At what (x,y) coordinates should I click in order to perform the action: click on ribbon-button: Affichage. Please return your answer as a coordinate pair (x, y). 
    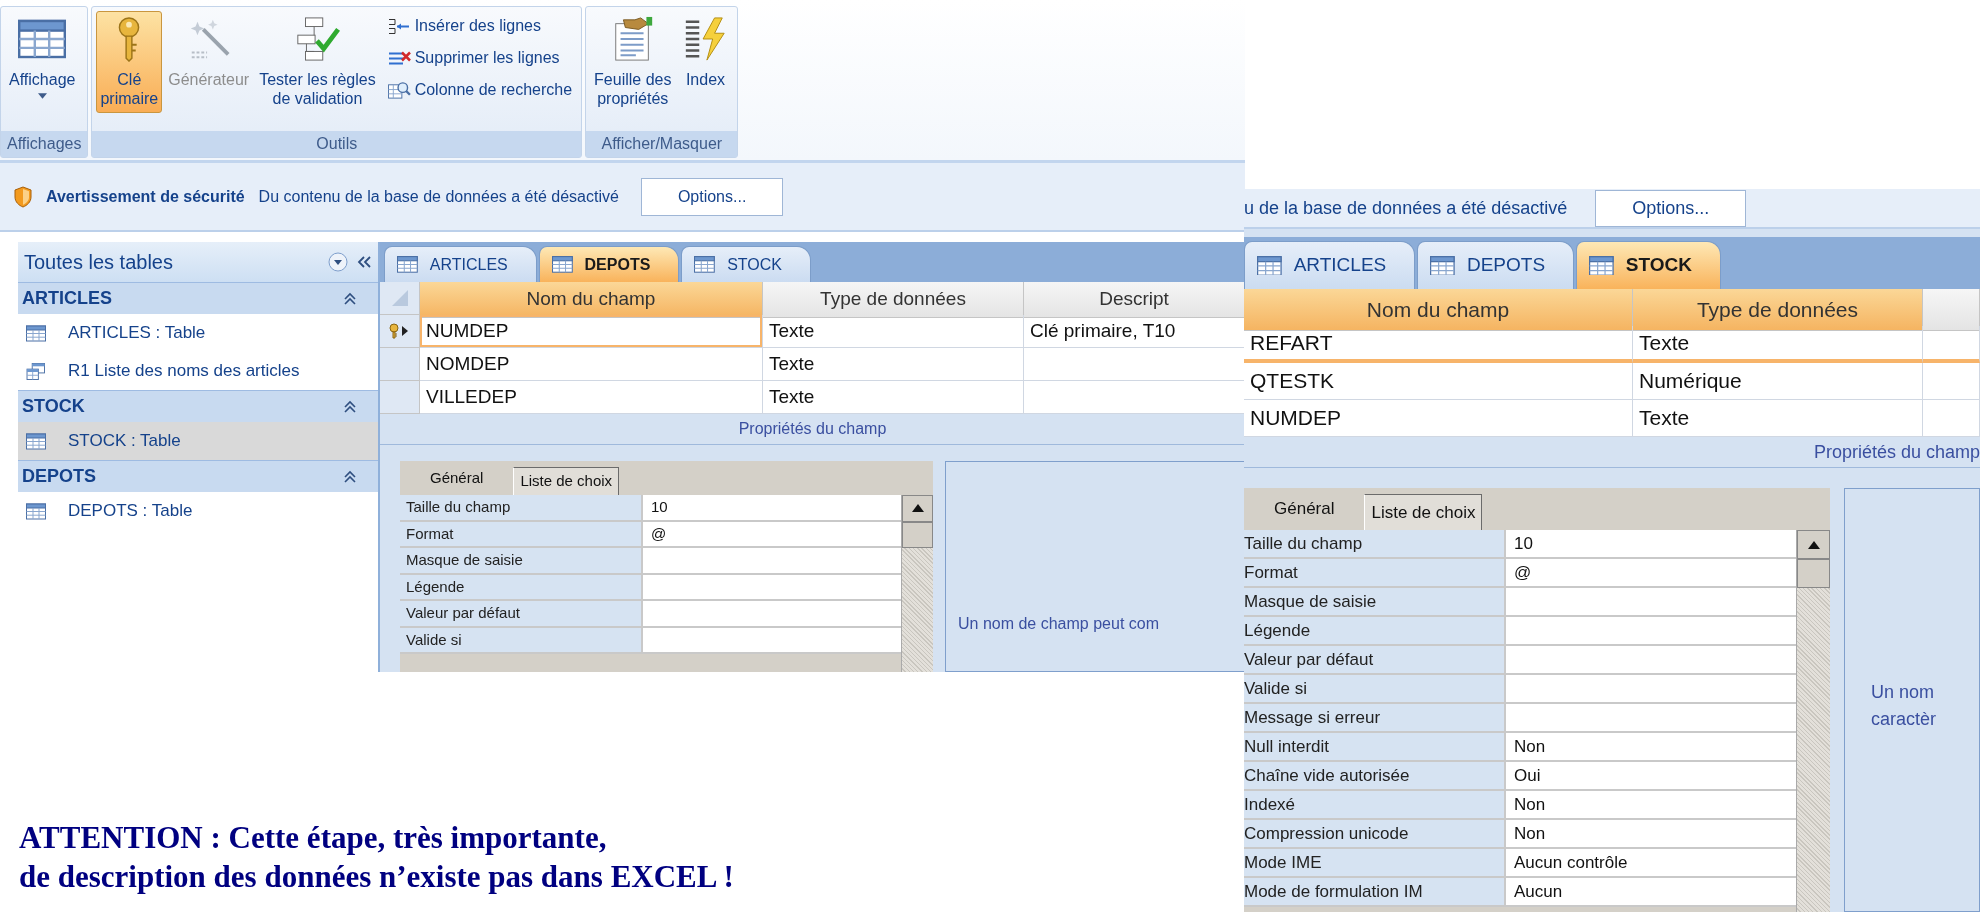
    Looking at the image, I should click on (42, 58).